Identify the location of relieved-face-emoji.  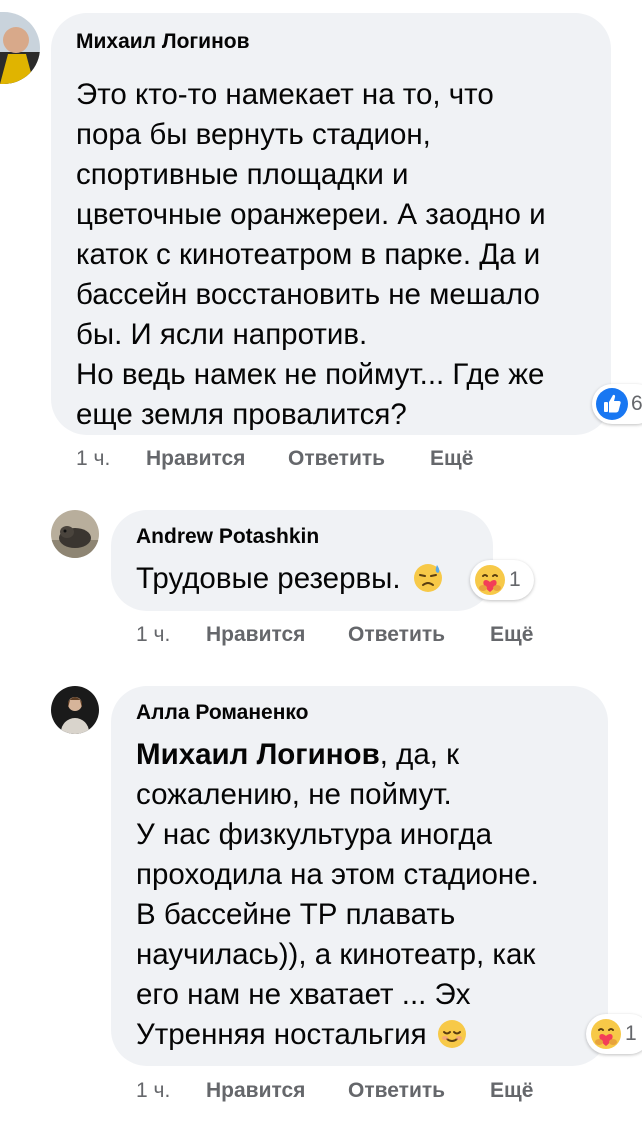
(451, 1034).